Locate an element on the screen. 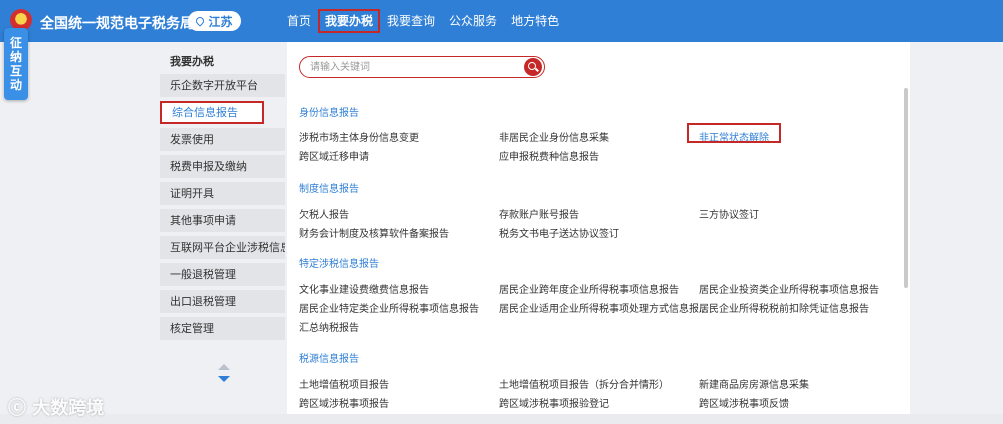 The image size is (1003, 424). nav-query: 我要查询 is located at coordinates (411, 21).